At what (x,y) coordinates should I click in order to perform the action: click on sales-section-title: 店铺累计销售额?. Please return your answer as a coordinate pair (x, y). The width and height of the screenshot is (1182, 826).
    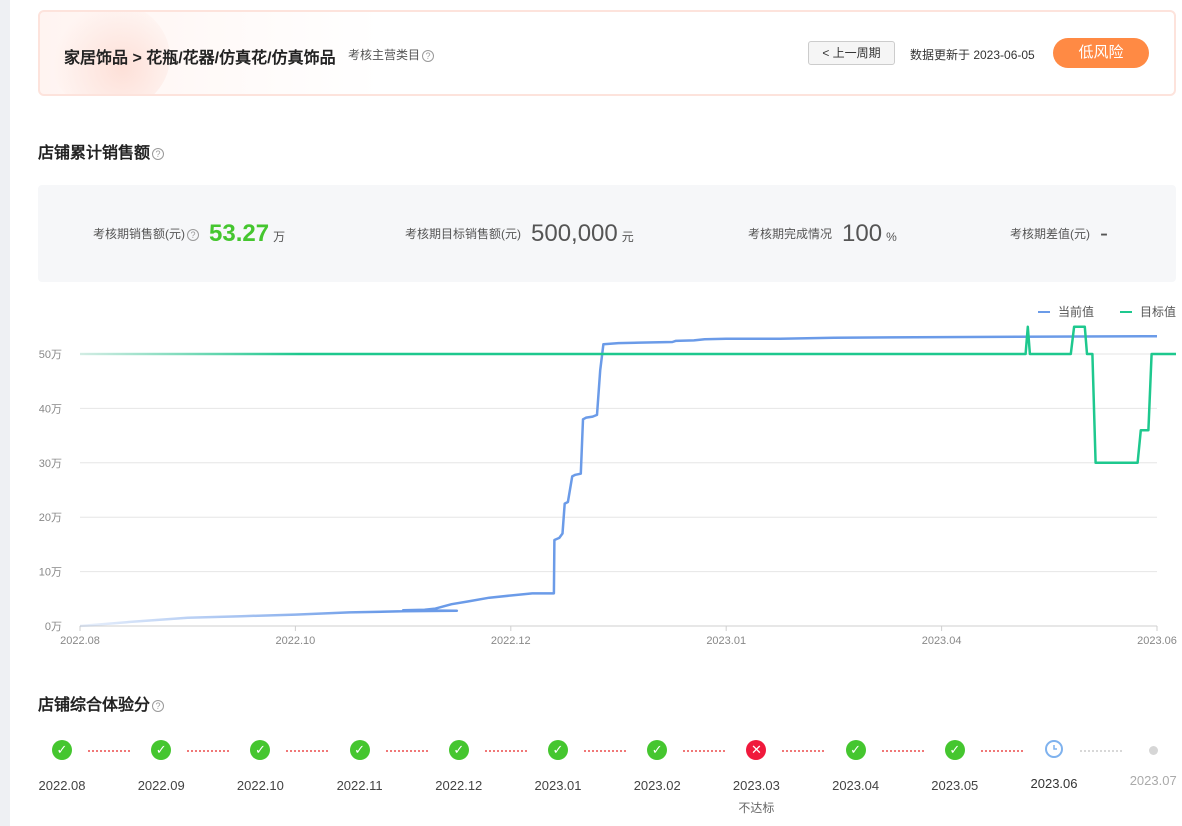
    Looking at the image, I should click on (101, 151).